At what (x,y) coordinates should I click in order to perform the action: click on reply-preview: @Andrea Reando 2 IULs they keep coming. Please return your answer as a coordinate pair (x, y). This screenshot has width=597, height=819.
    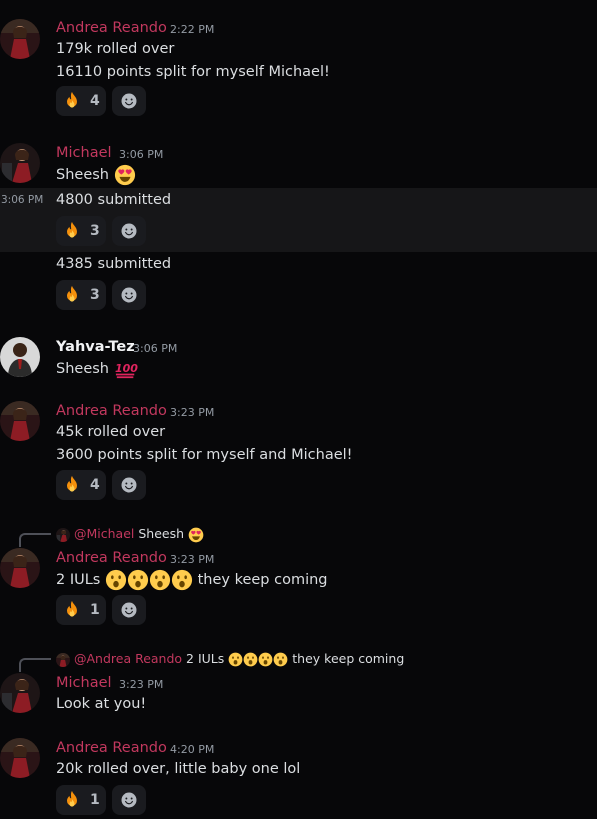
    Looking at the image, I should click on (230, 659).